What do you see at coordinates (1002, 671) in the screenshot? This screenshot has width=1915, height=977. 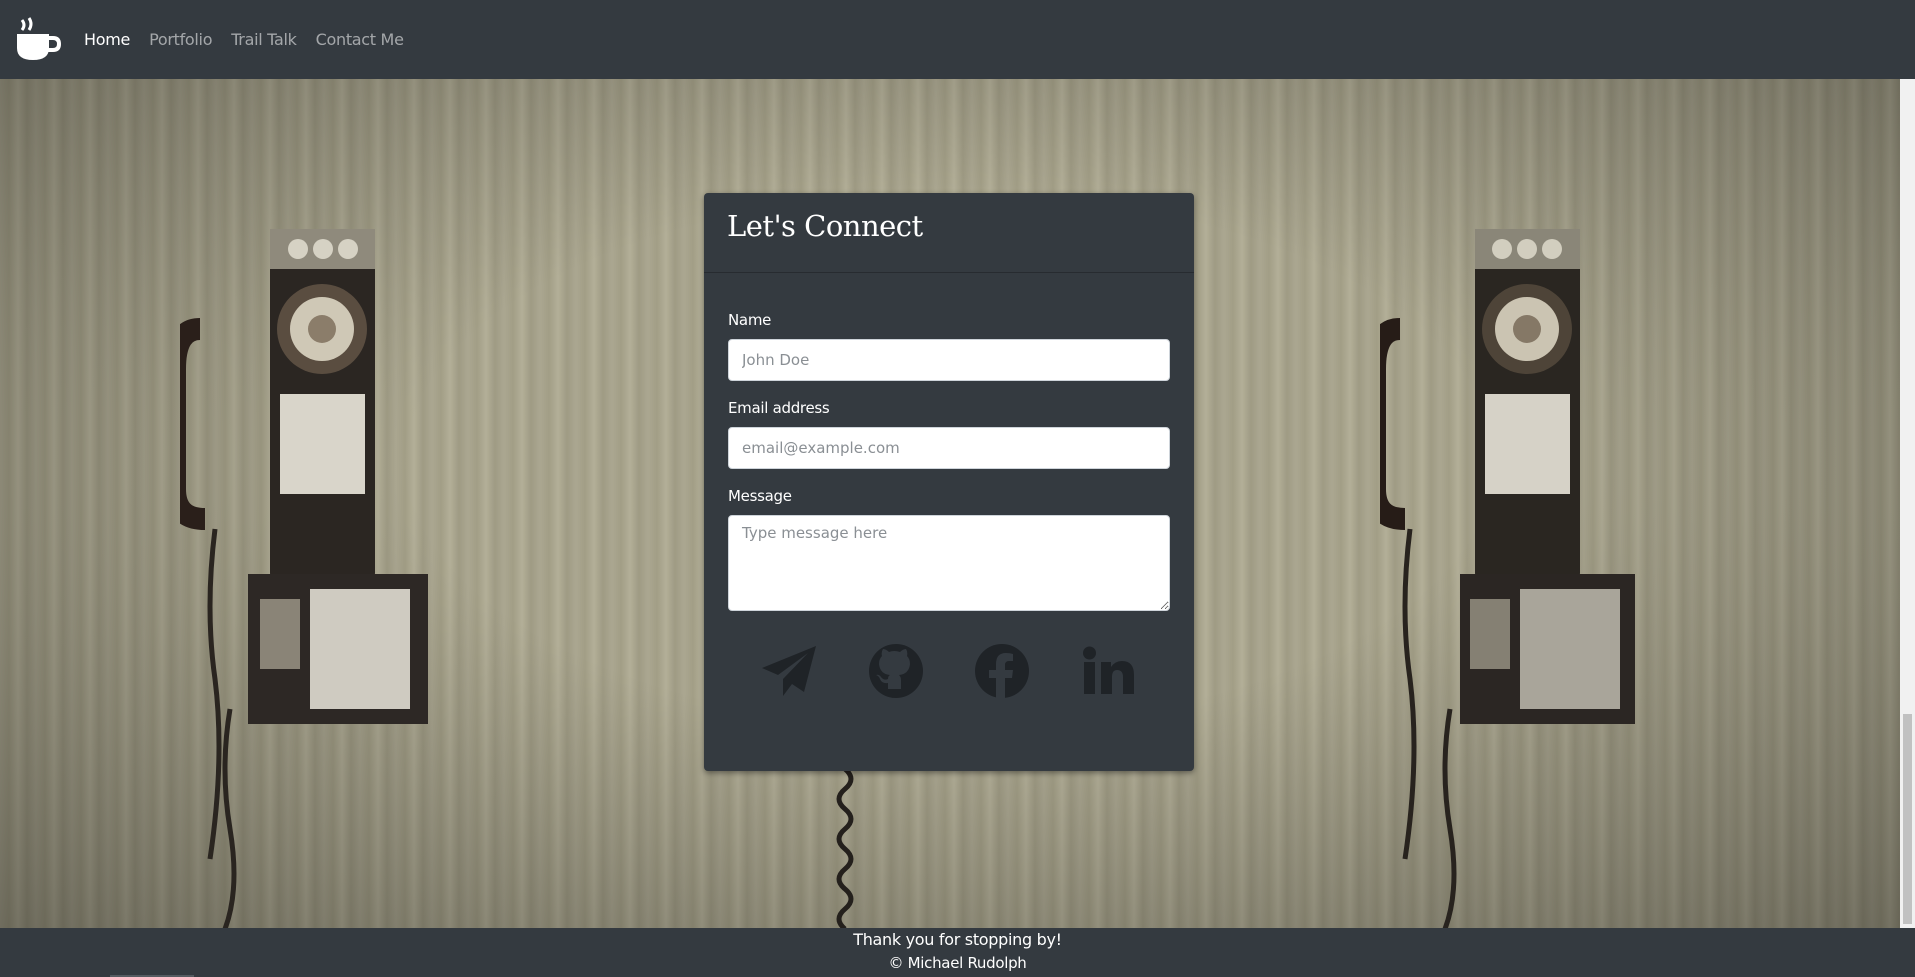 I see `facebook-icon` at bounding box center [1002, 671].